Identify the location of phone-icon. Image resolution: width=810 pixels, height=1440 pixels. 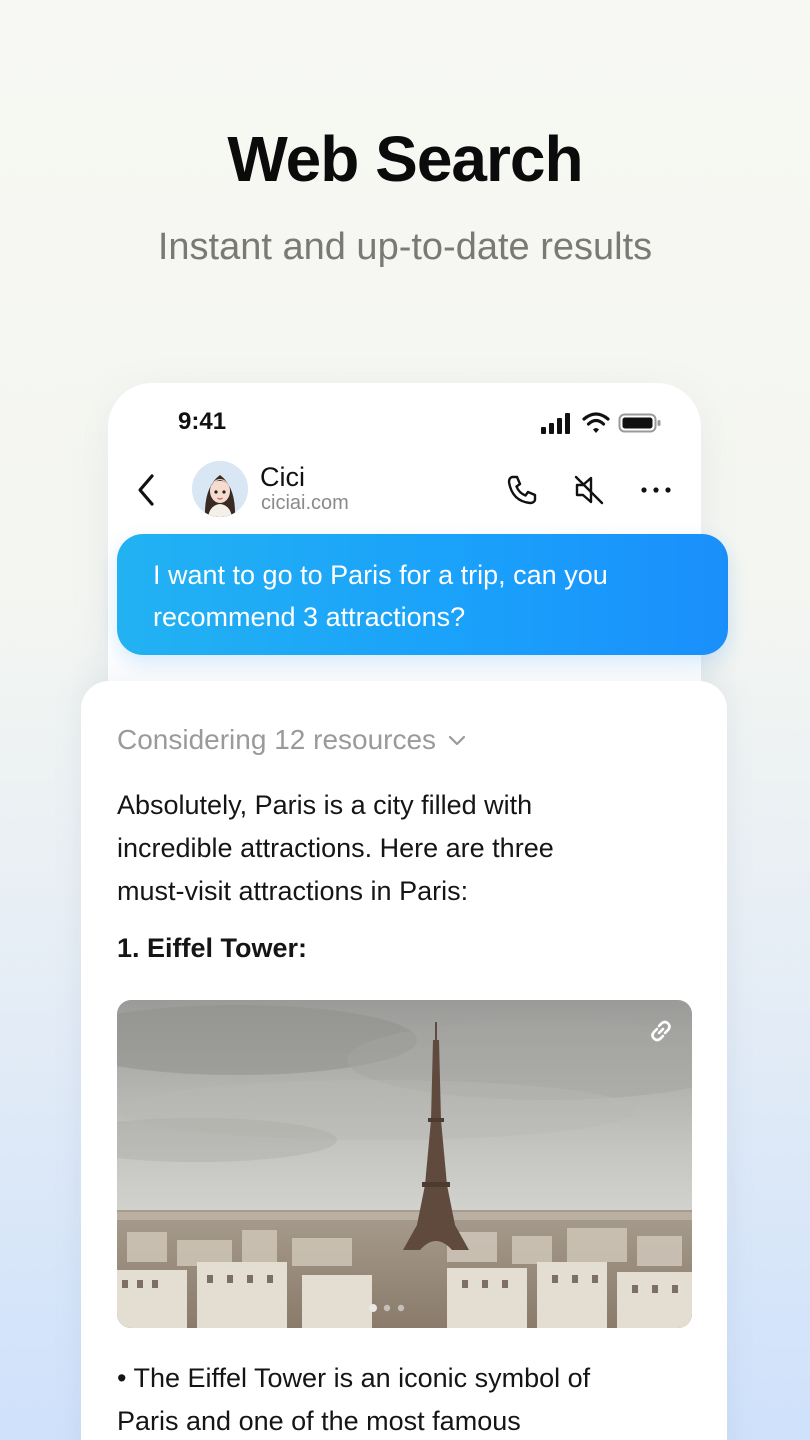
(522, 490).